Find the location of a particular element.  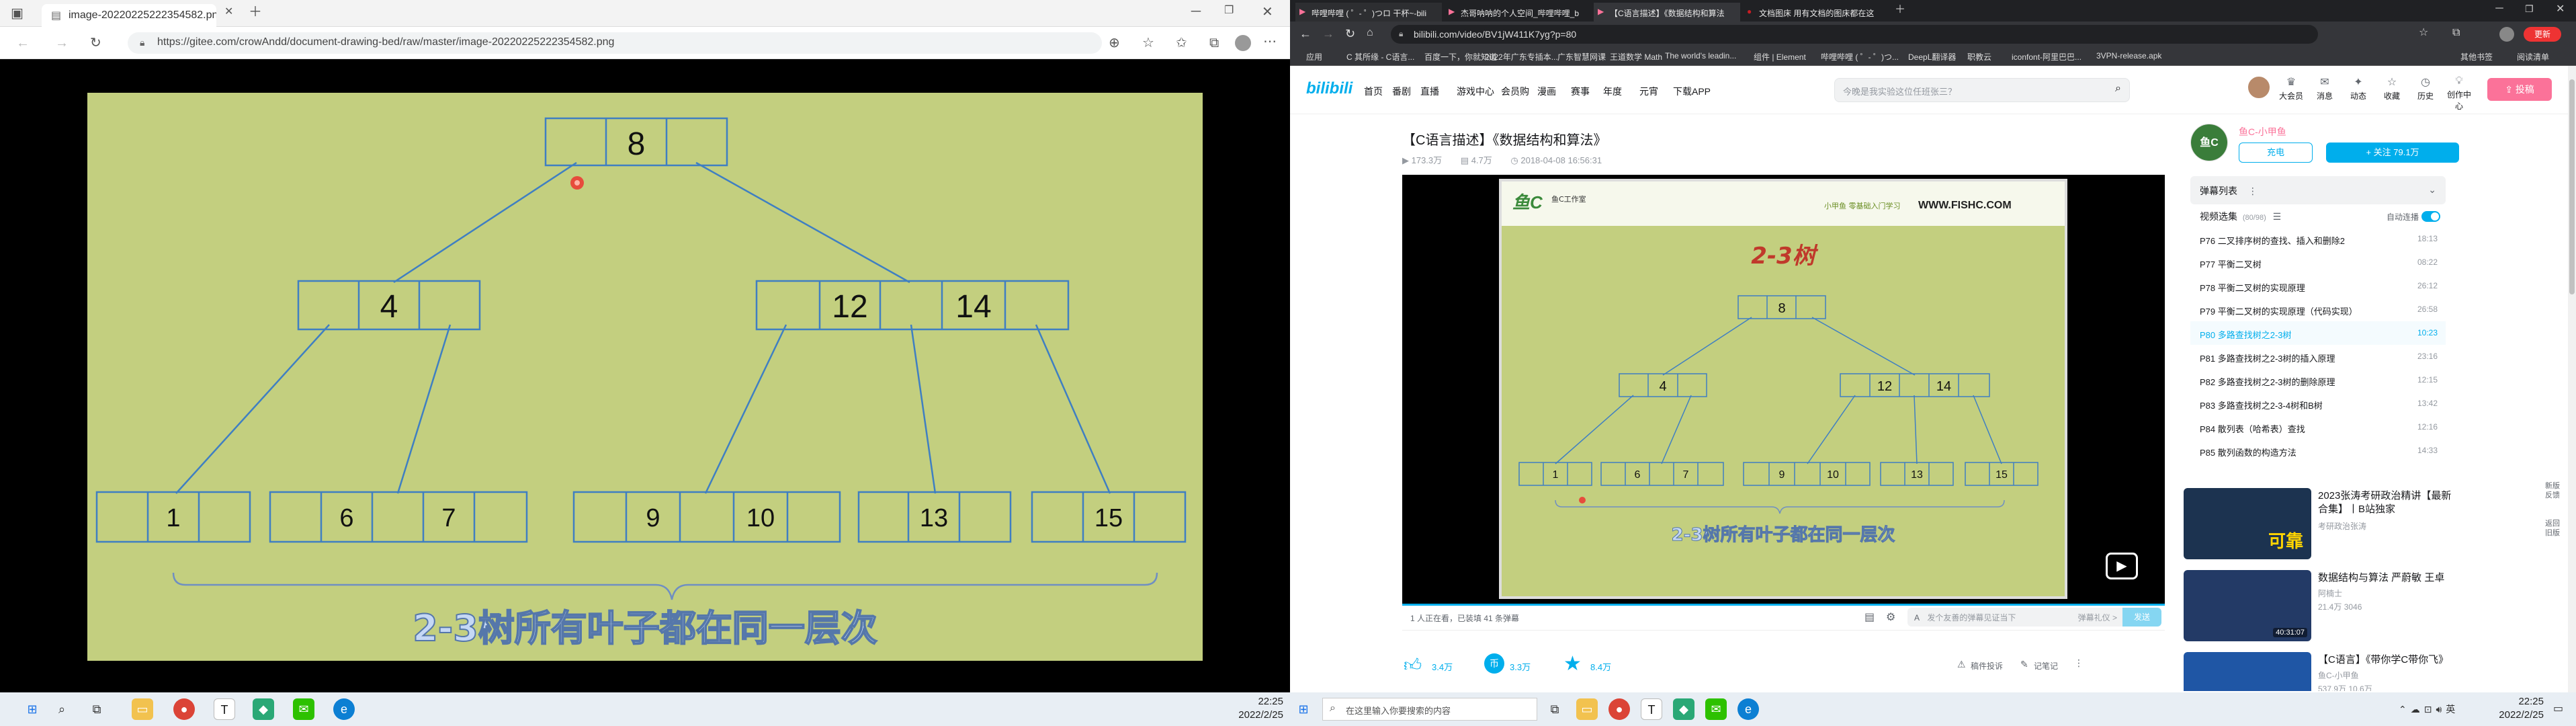

nav-item: 漫画 is located at coordinates (1546, 91).